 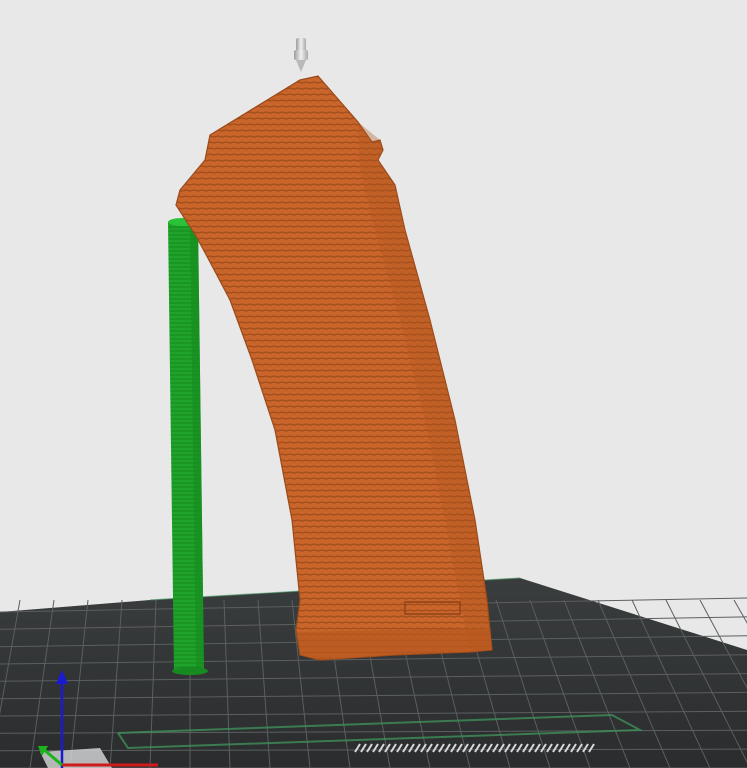 What do you see at coordinates (188, 446) in the screenshot?
I see `support-pillar` at bounding box center [188, 446].